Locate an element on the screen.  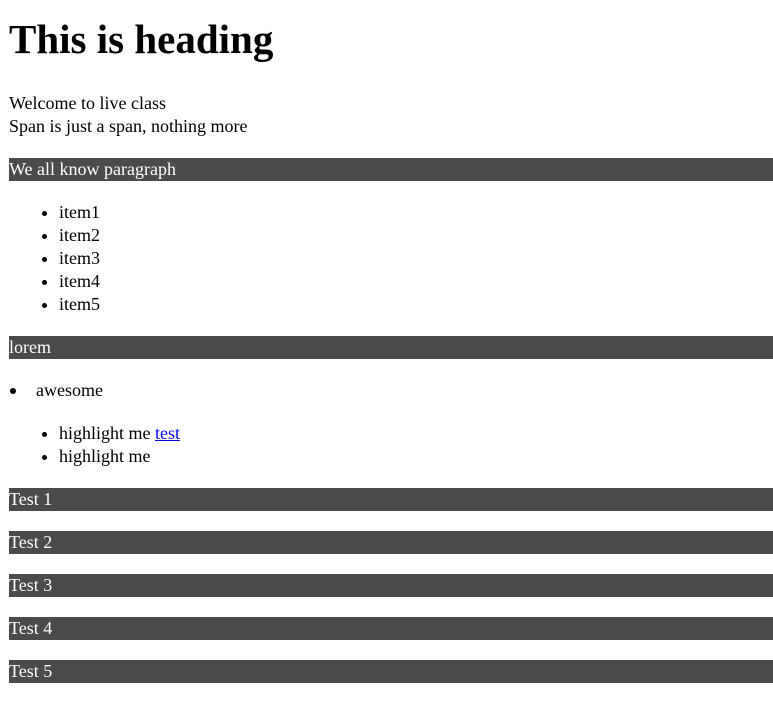
highlight-list: highlight me test highlight me is located at coordinates (391, 445).